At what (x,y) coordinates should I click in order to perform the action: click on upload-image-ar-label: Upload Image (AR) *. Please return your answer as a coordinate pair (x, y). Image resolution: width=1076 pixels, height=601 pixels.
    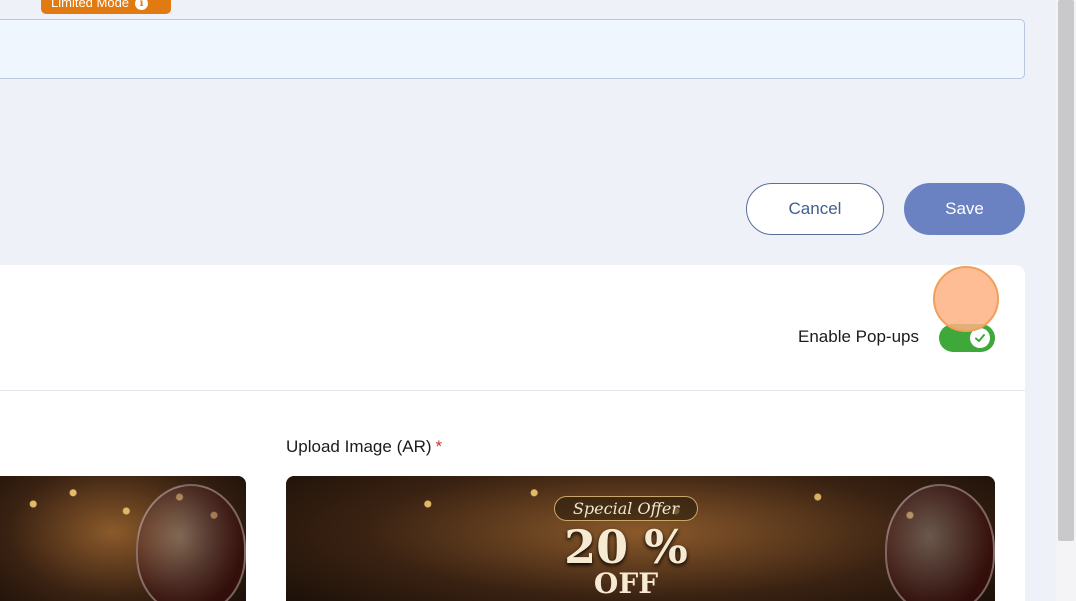
    Looking at the image, I should click on (364, 447).